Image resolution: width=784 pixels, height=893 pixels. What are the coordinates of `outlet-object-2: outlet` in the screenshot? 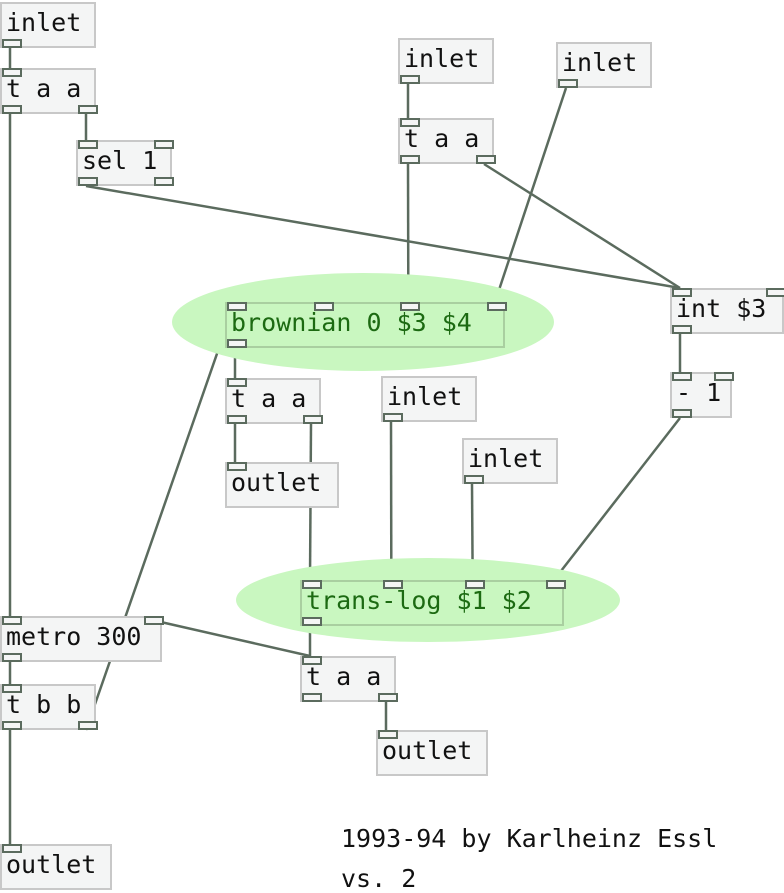 It's located at (432, 753).